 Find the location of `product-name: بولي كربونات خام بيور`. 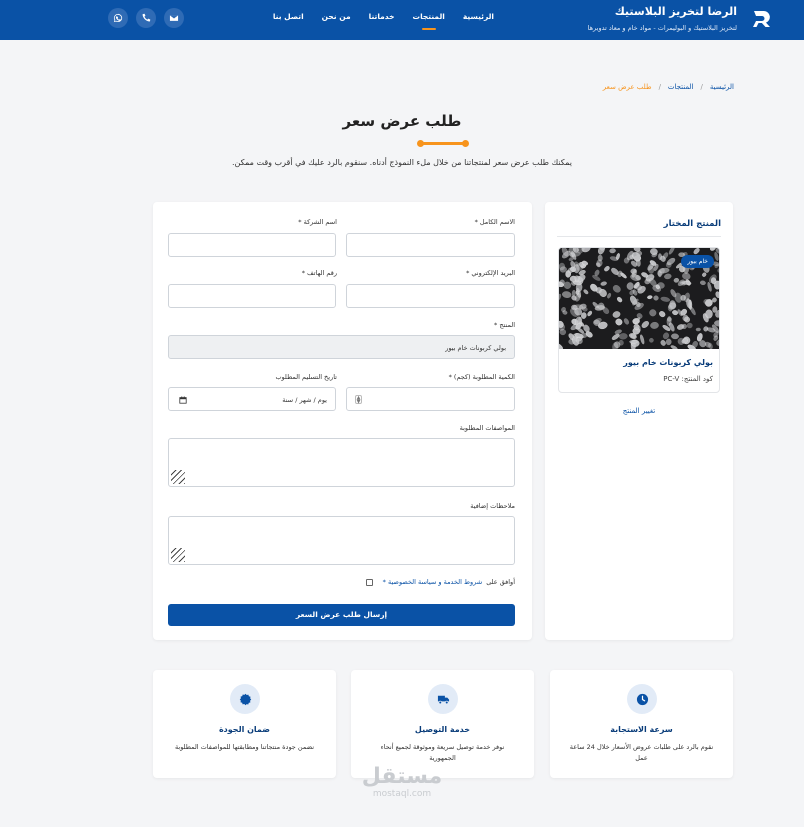

product-name: بولي كربونات خام بيور is located at coordinates (668, 362).